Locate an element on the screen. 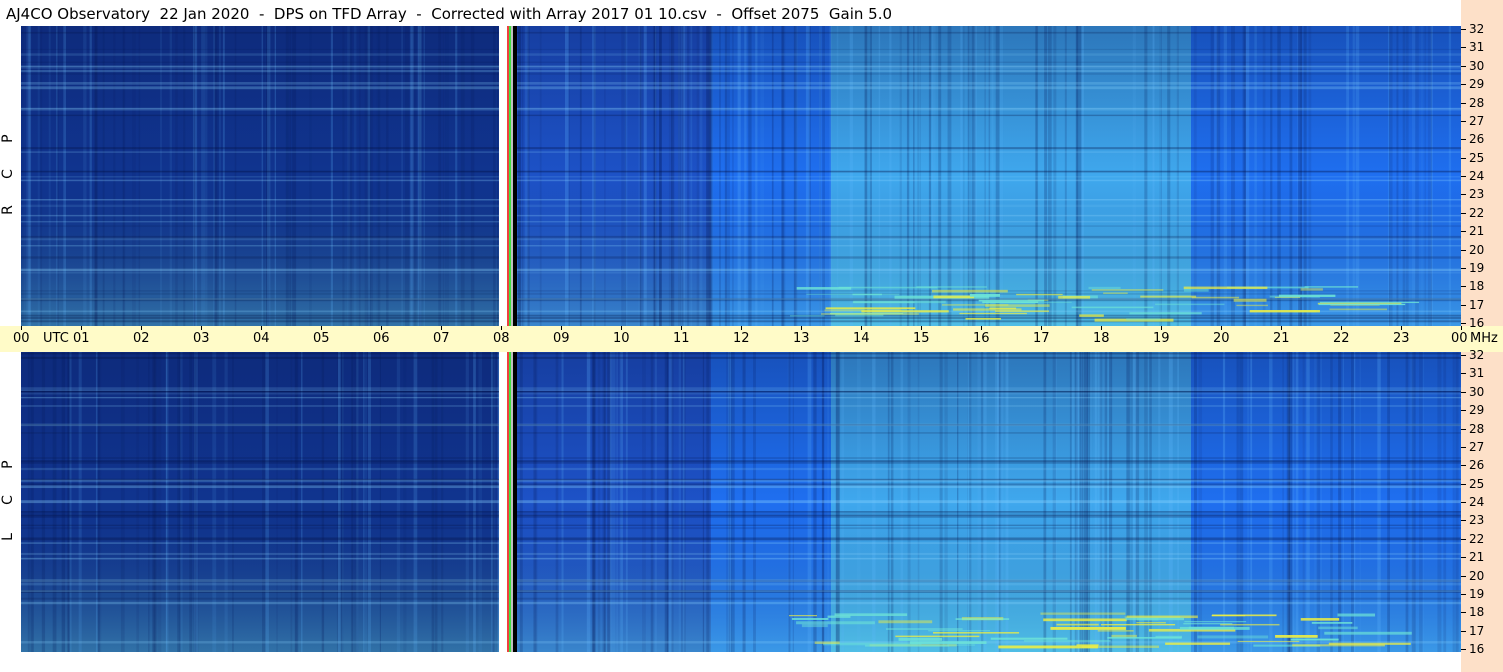 The height and width of the screenshot is (672, 1503). freq-tick-label: 30 is located at coordinates (1477, 65).